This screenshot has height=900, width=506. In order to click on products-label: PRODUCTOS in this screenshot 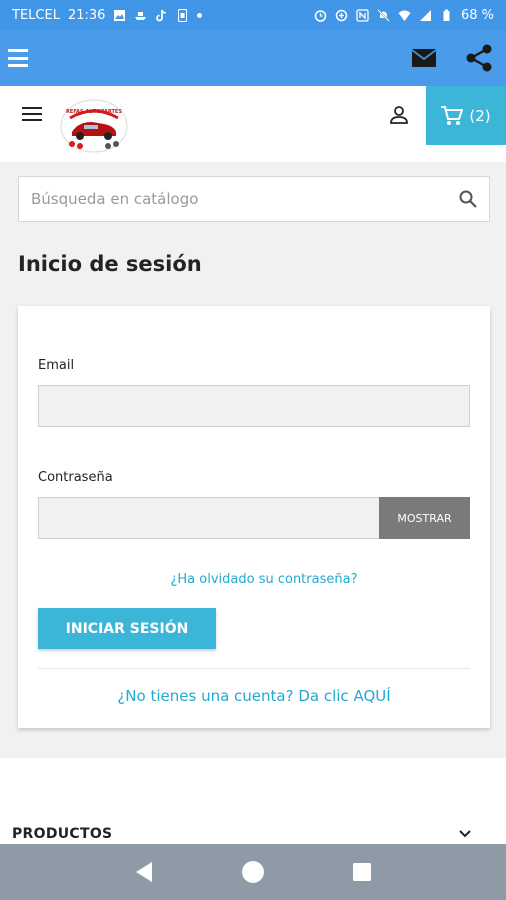, I will do `click(62, 834)`.